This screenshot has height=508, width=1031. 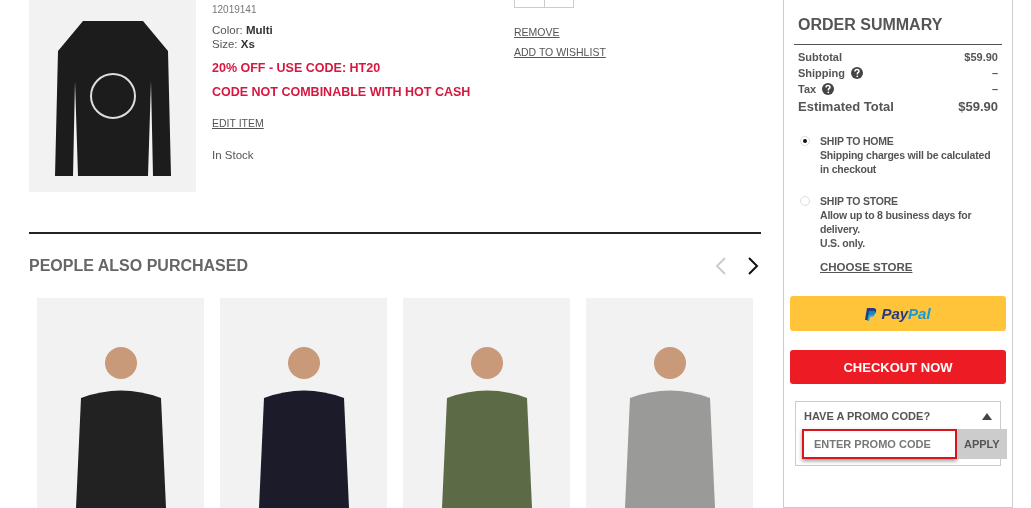 I want to click on item-action-link: REMOVE, so click(x=537, y=32).